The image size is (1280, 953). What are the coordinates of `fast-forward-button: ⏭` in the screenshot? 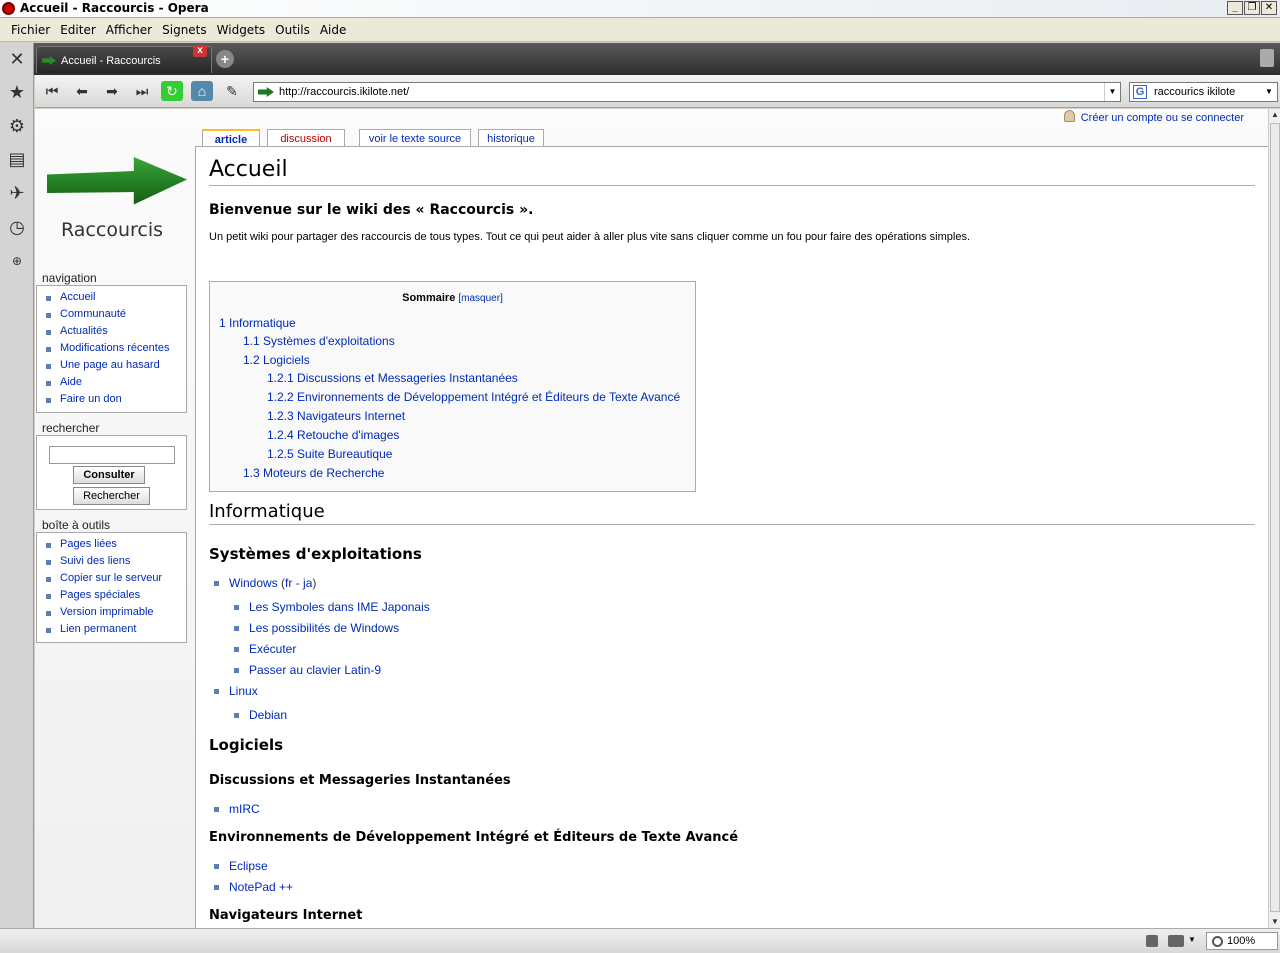 It's located at (142, 91).